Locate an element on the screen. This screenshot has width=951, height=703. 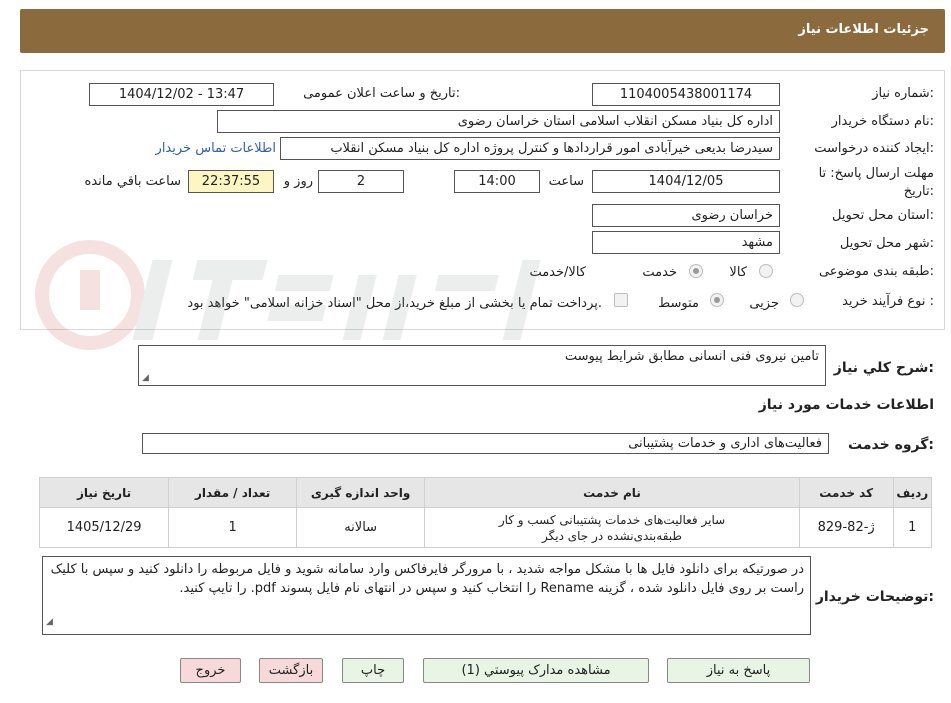
cell-row: 1 is located at coordinates (912, 527).